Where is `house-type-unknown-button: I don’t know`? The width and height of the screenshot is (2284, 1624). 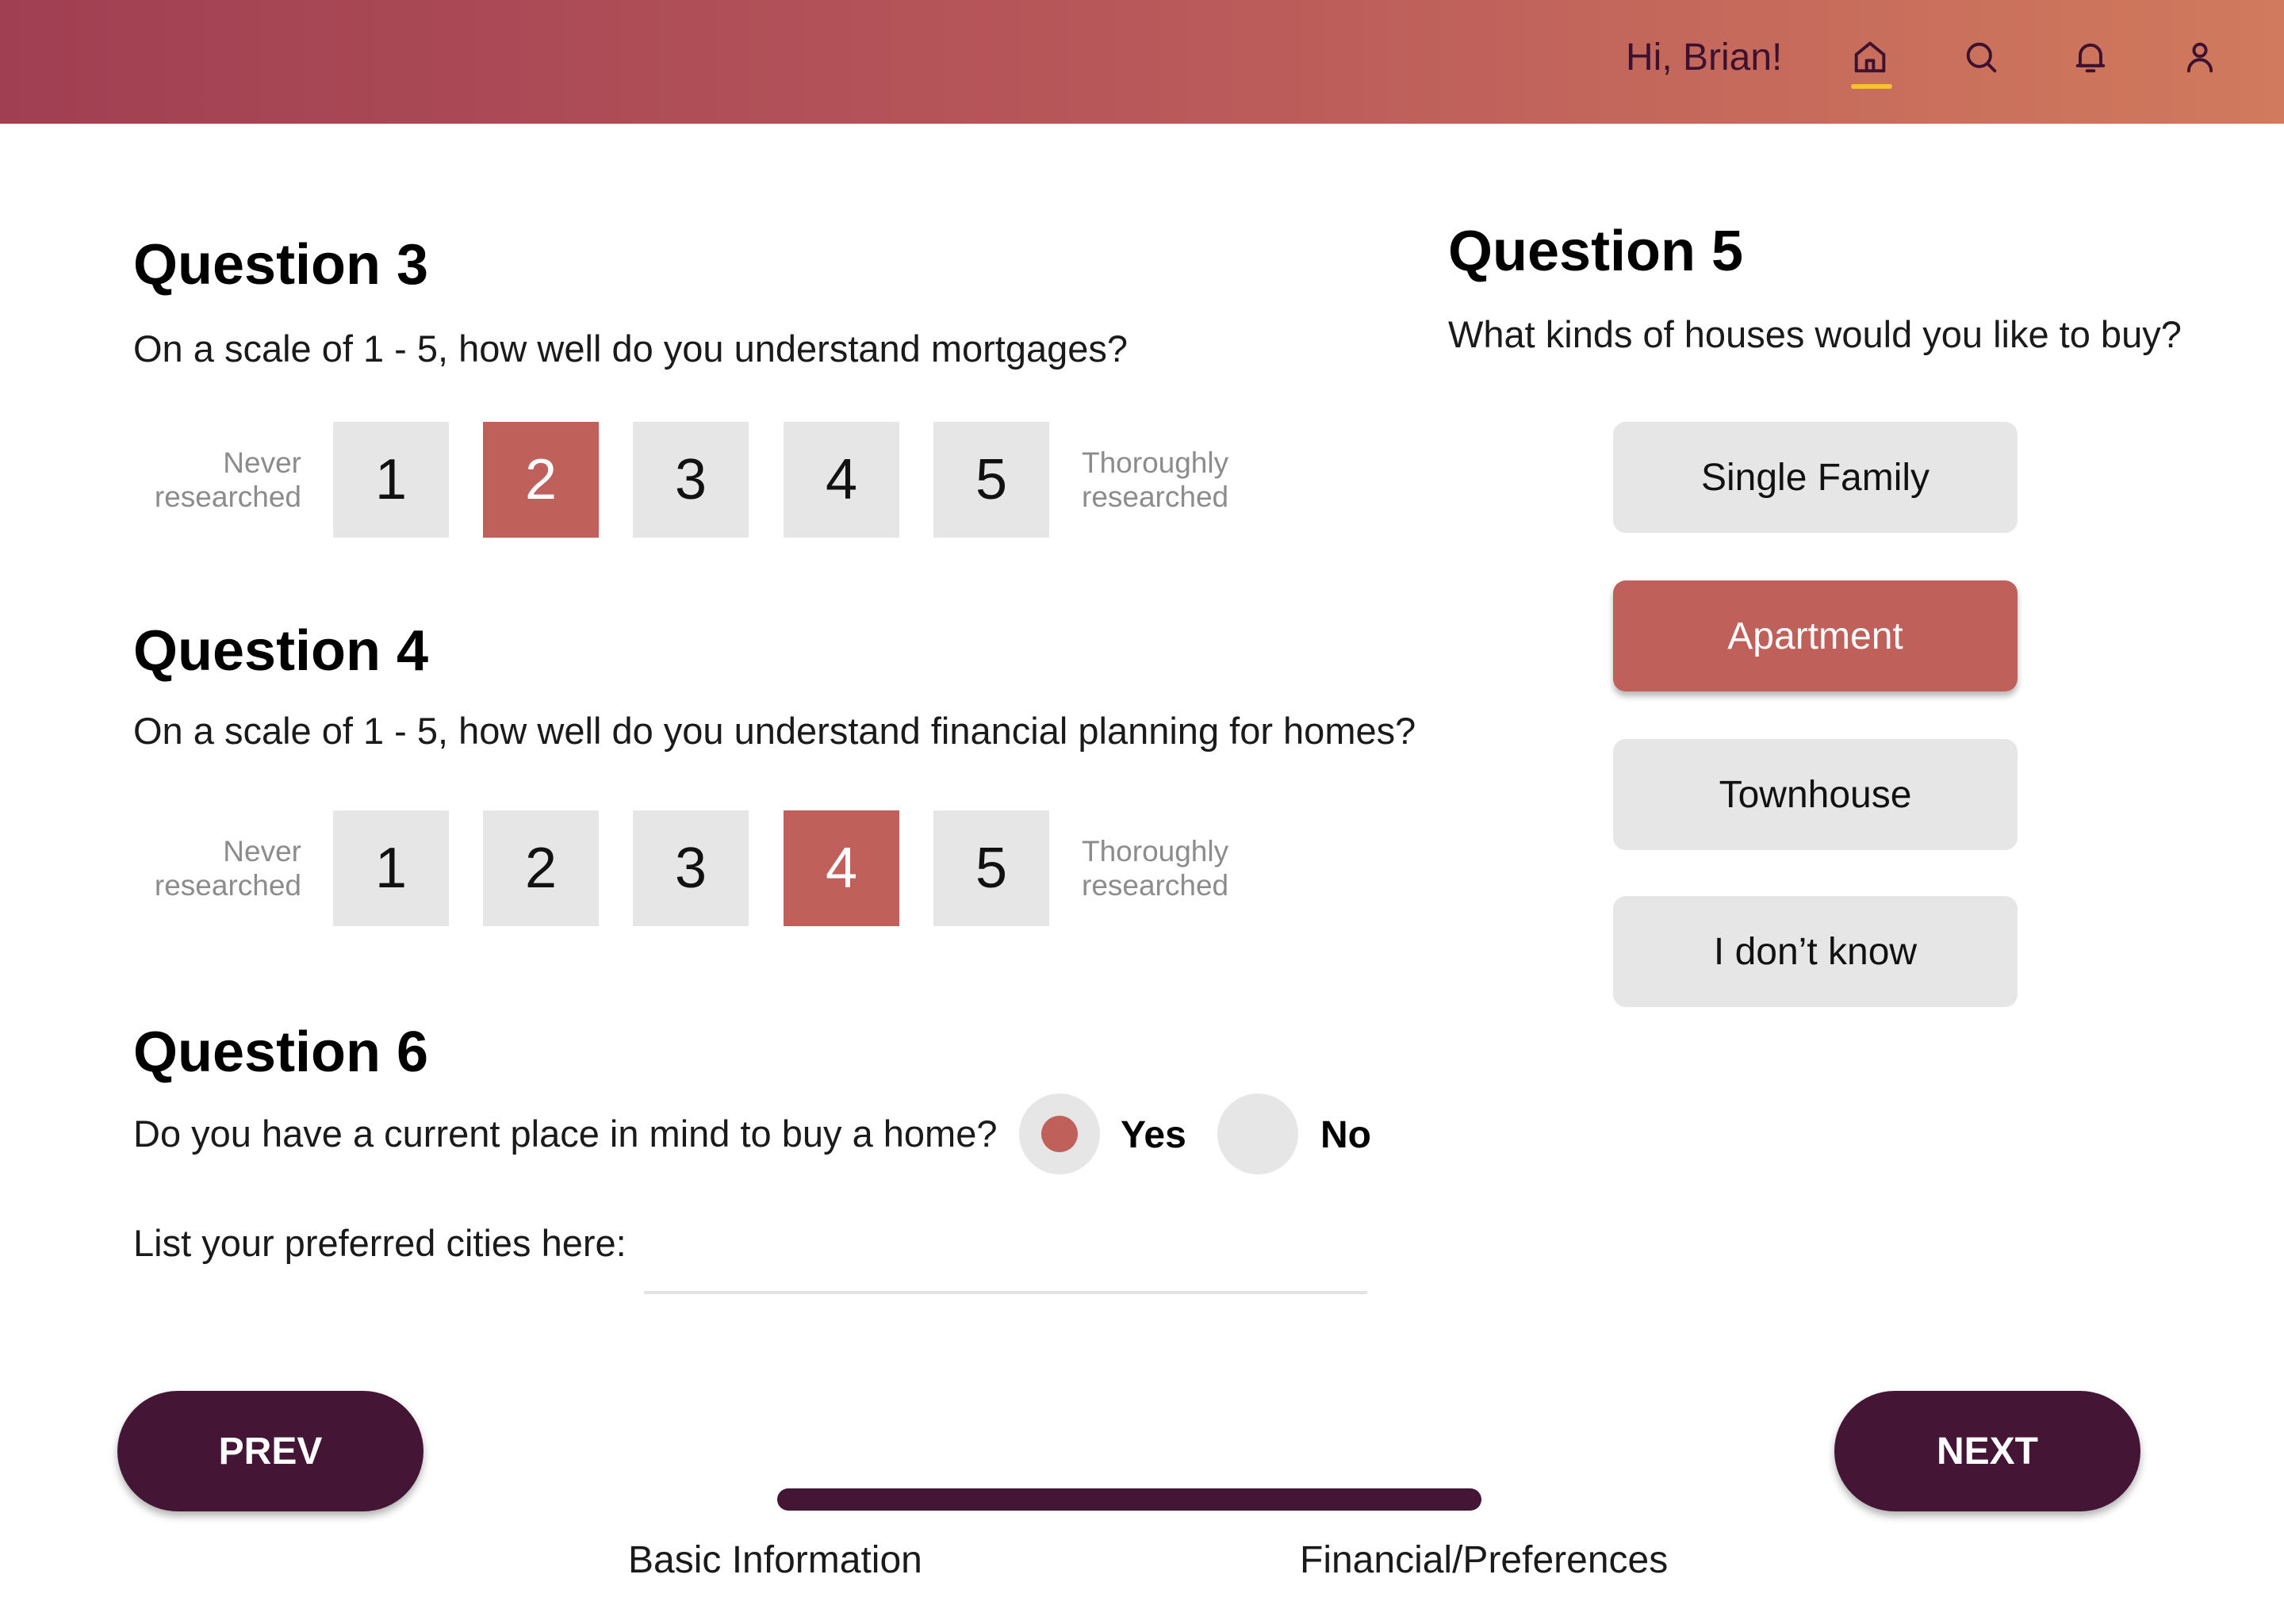 house-type-unknown-button: I don’t know is located at coordinates (1815, 952).